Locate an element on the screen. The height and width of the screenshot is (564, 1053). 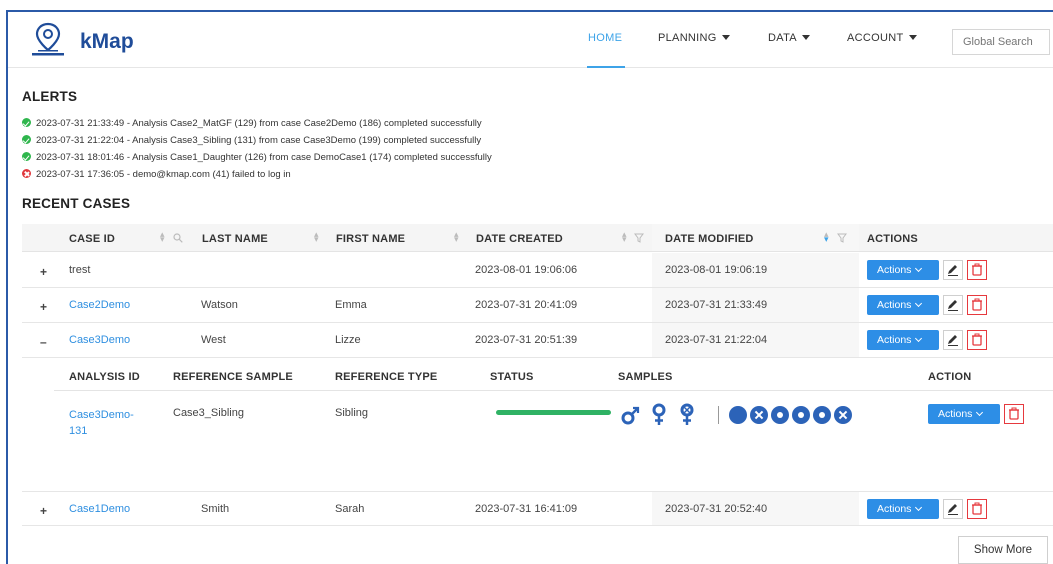
case-id: trest is located at coordinates (80, 270).